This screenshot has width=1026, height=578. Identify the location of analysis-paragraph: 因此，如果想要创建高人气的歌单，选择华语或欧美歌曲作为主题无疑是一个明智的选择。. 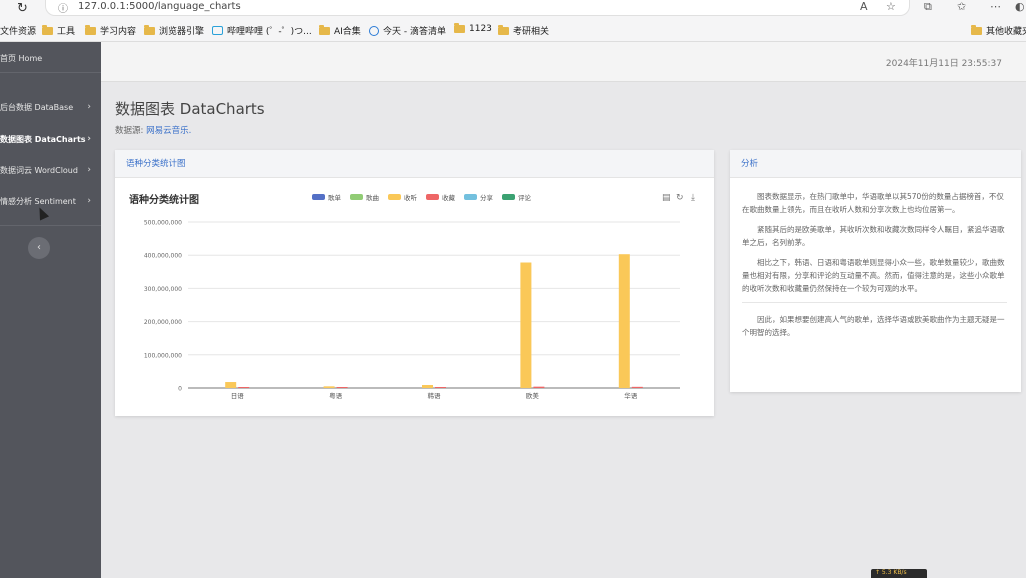
(873, 326).